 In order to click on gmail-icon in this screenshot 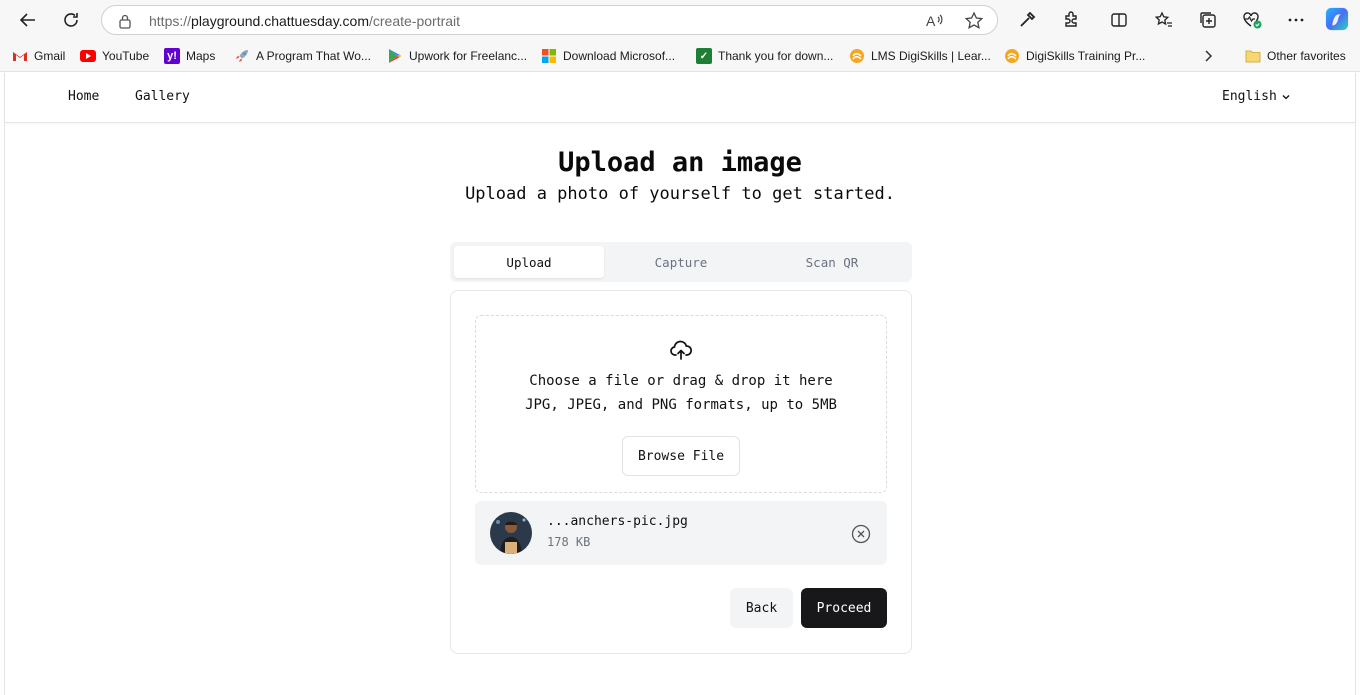, I will do `click(20, 56)`.